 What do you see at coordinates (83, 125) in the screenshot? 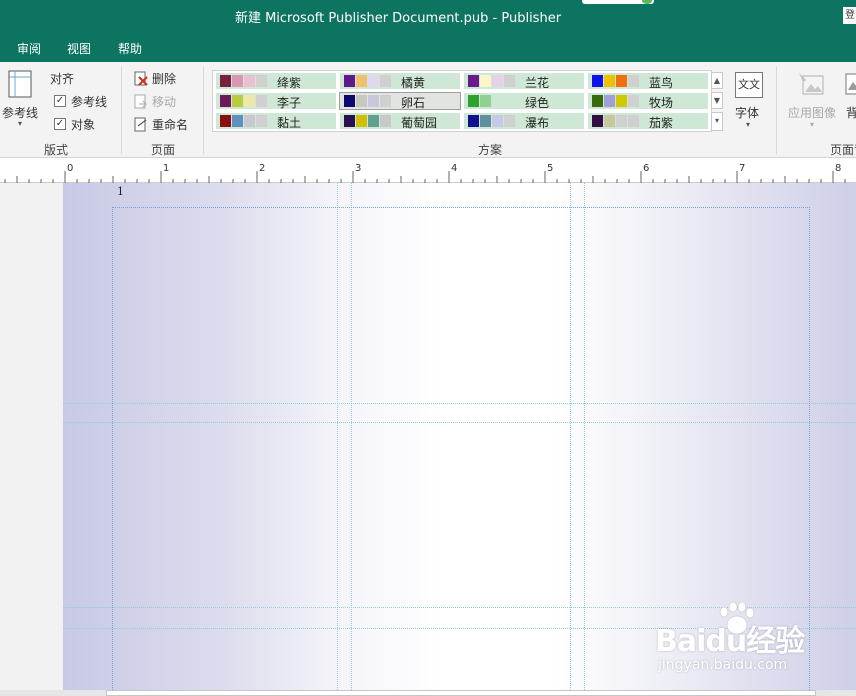
I see `objects-checkbox-label: 对象` at bounding box center [83, 125].